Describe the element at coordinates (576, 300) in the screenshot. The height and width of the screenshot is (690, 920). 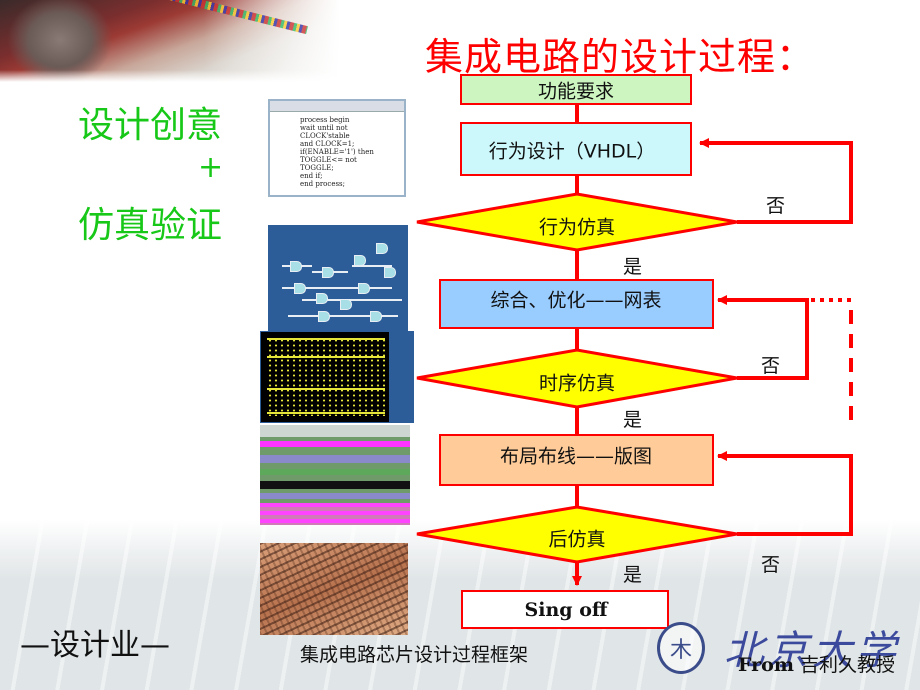
I see `label-synthesis: 综合、优化——网表` at that location.